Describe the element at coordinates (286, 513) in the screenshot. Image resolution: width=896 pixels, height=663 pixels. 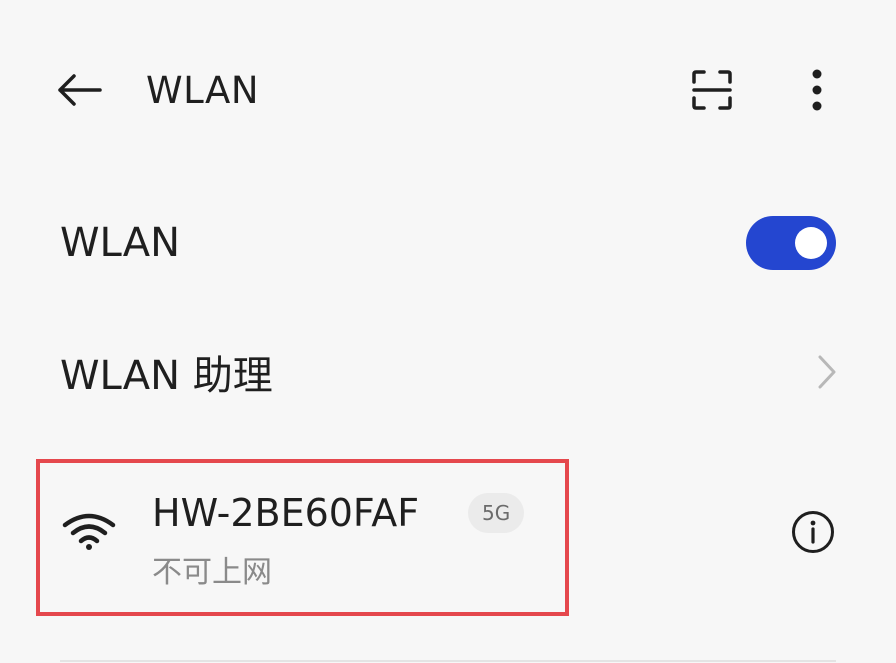
I see `network-ssid: HW-2BE60FAF` at that location.